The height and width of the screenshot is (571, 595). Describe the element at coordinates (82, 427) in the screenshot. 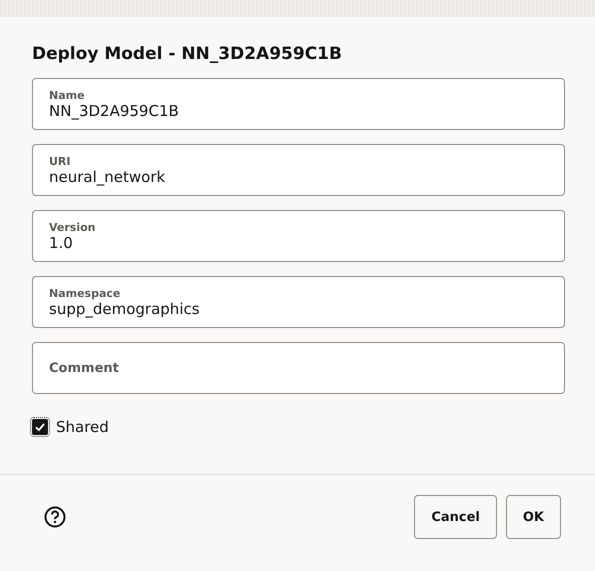

I see `checkbox-label: Shared` at that location.